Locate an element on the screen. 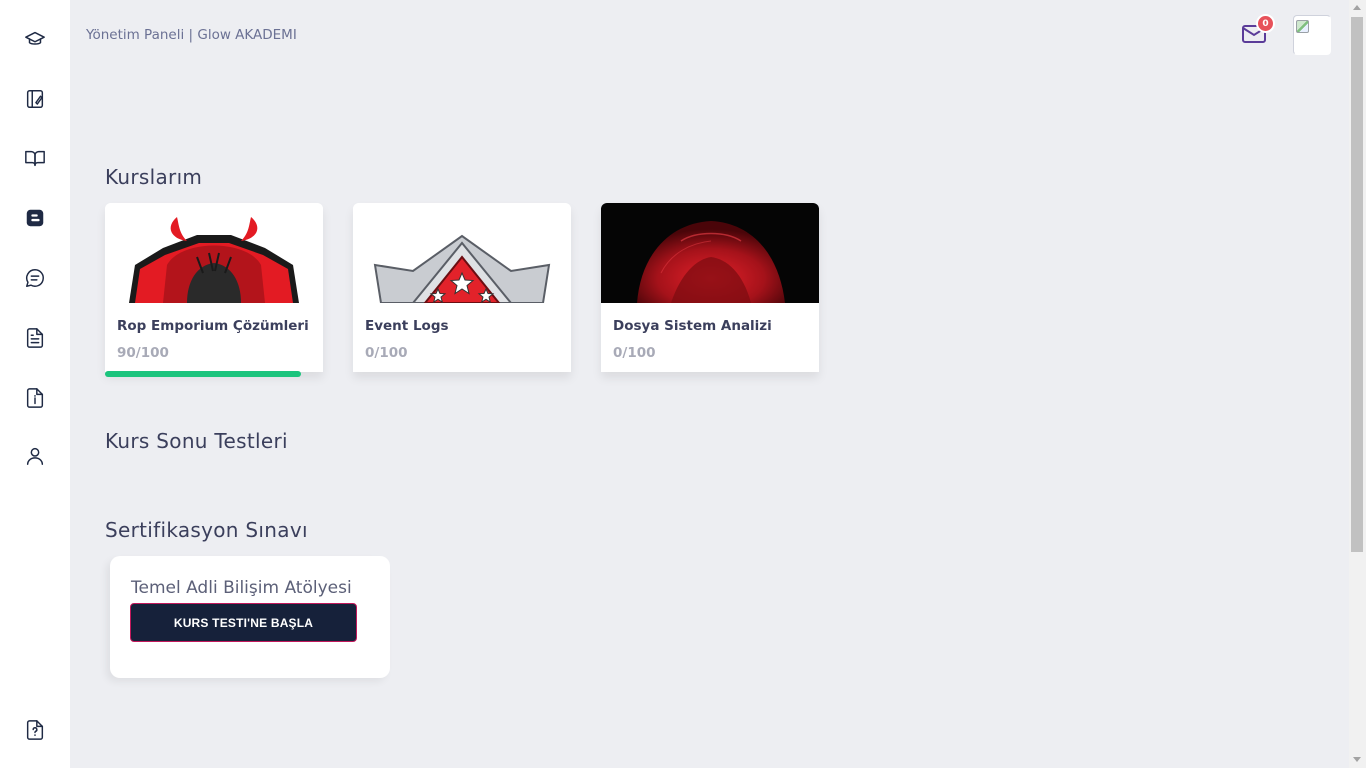 This screenshot has width=1366, height=768. help-file-icon is located at coordinates (35, 730).